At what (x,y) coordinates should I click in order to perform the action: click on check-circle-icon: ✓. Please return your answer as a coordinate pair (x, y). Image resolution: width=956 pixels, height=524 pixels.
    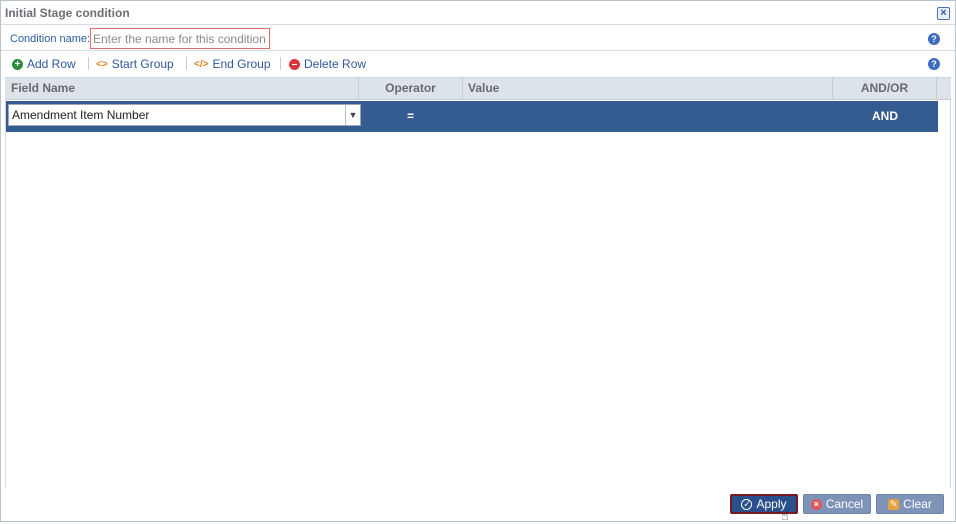
    Looking at the image, I should click on (747, 504).